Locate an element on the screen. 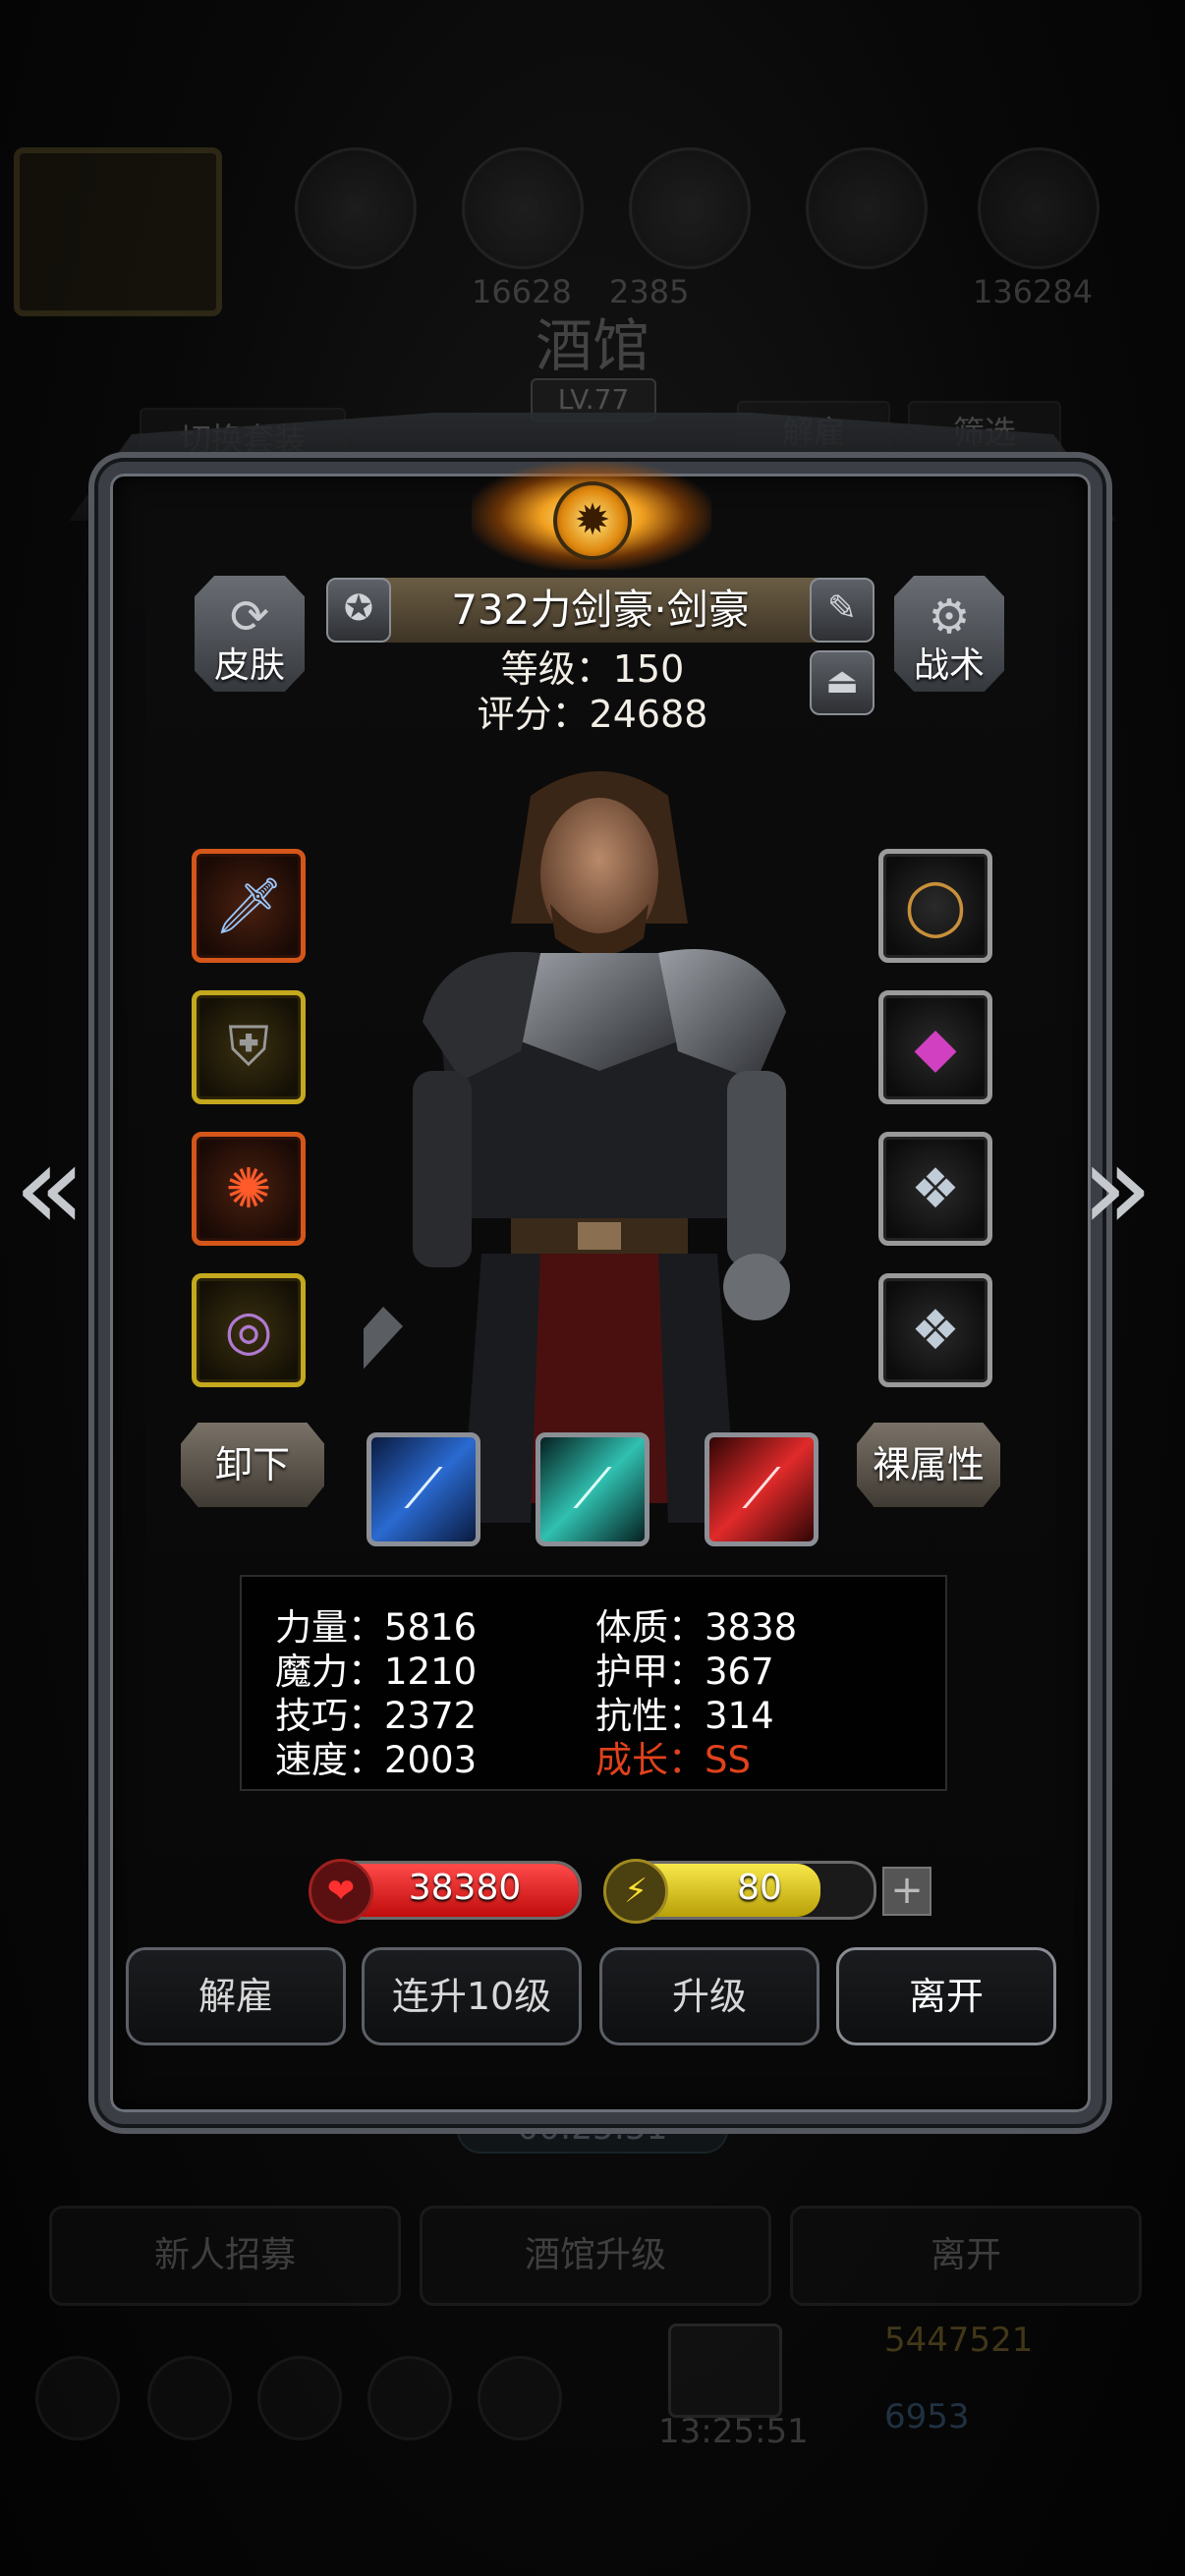 This screenshot has height=2576, width=1185. next-hero-arrow-icon: » is located at coordinates (1117, 1188).